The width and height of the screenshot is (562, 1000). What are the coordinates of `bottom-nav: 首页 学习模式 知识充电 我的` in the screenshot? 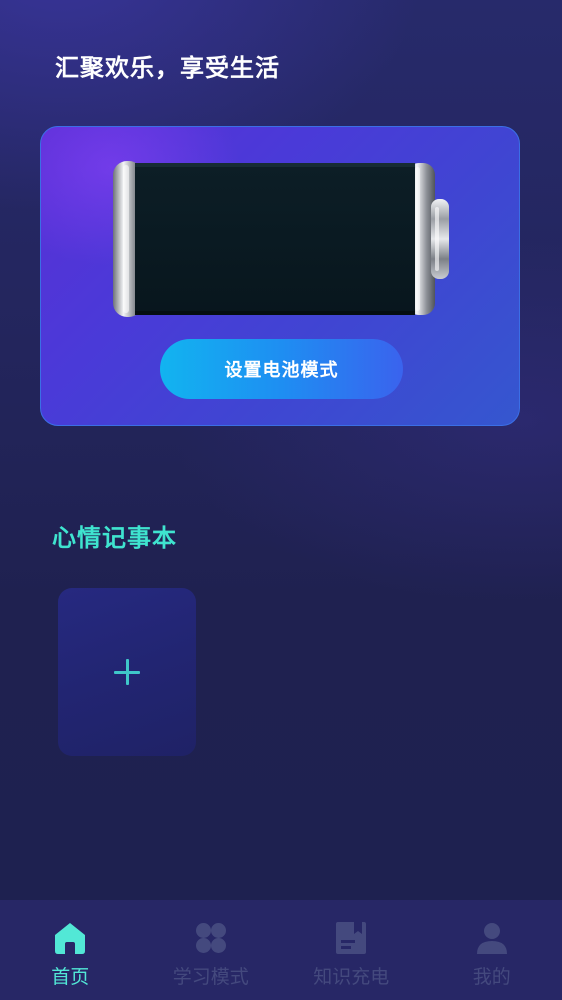 It's located at (281, 950).